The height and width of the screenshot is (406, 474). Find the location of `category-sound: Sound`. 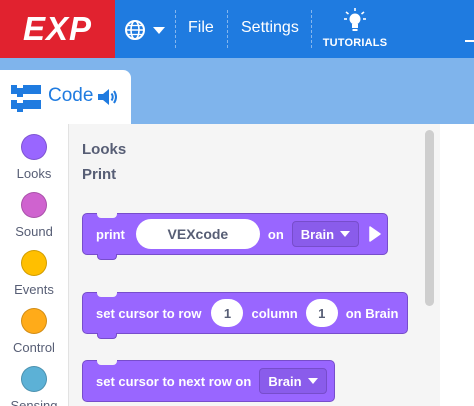

category-sound: Sound is located at coordinates (34, 215).